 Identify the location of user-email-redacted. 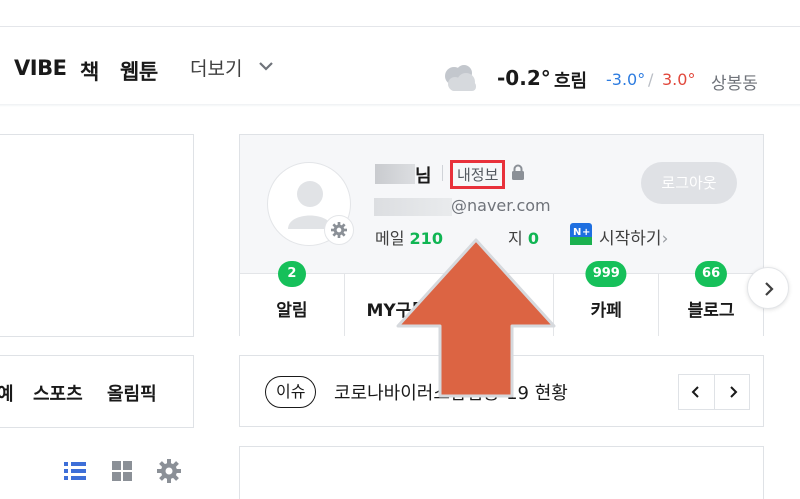
(413, 207).